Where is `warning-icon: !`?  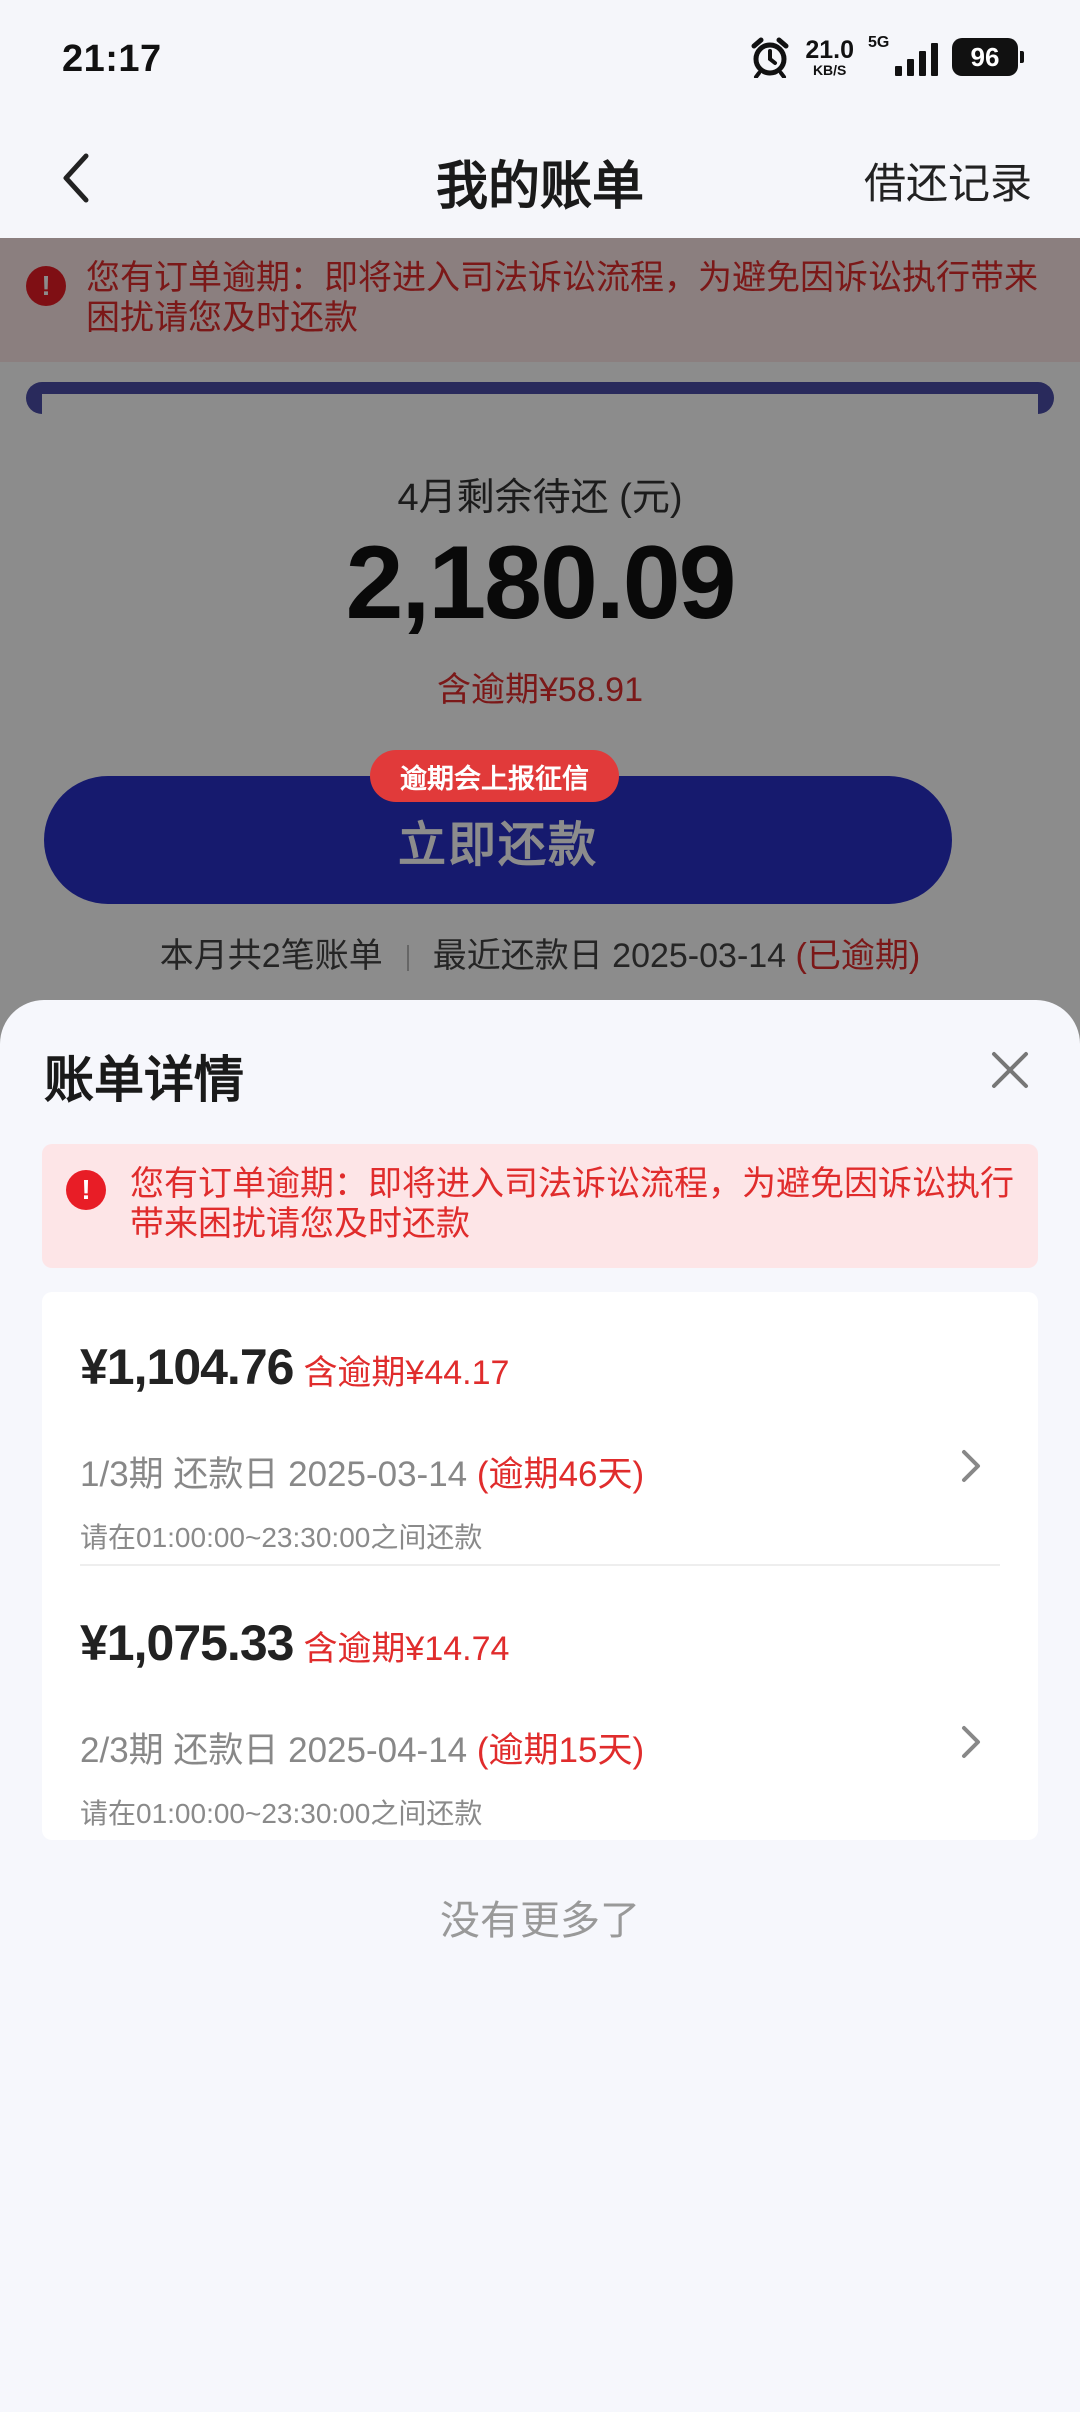 warning-icon: ! is located at coordinates (86, 1190).